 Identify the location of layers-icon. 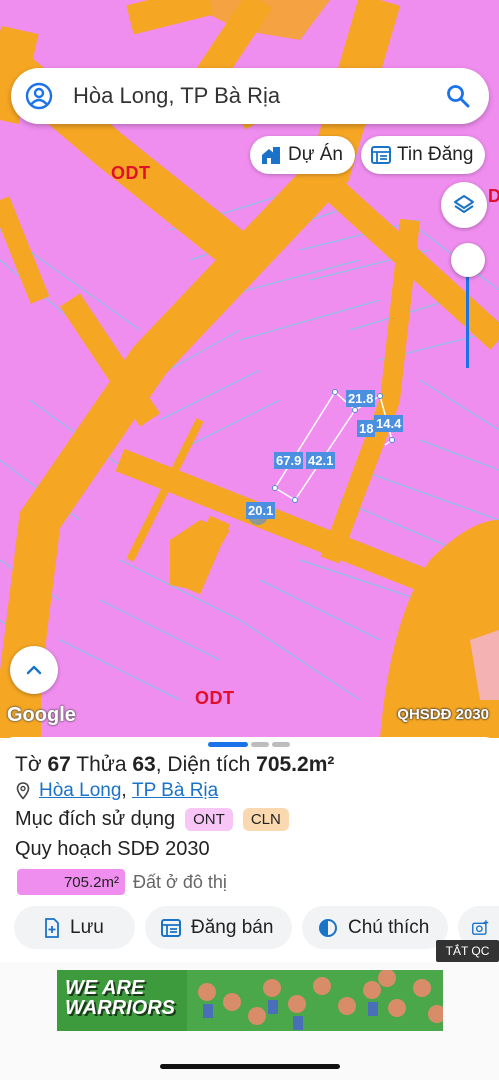
(464, 204).